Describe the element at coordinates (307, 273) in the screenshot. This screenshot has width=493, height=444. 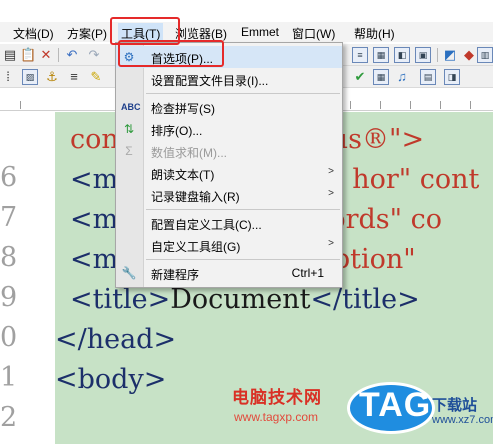
I see `menu-item-shortcut: Ctrl+1` at that location.